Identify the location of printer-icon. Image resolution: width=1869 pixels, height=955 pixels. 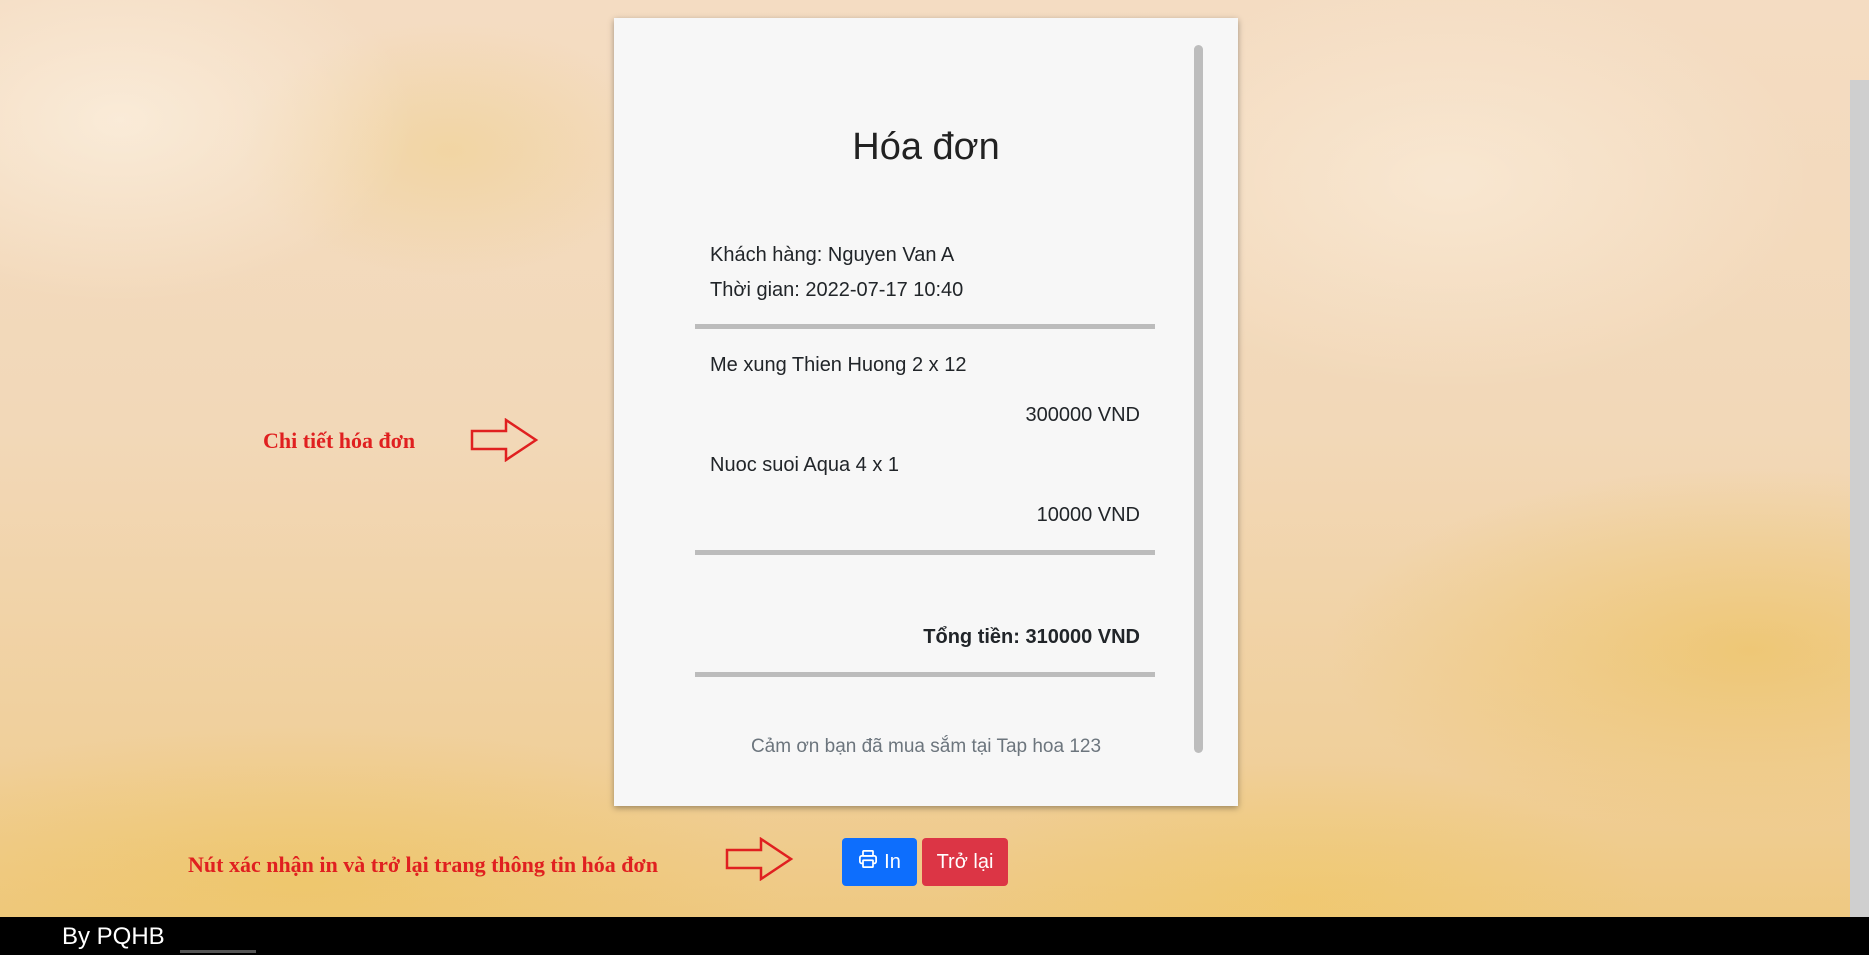
(871, 862).